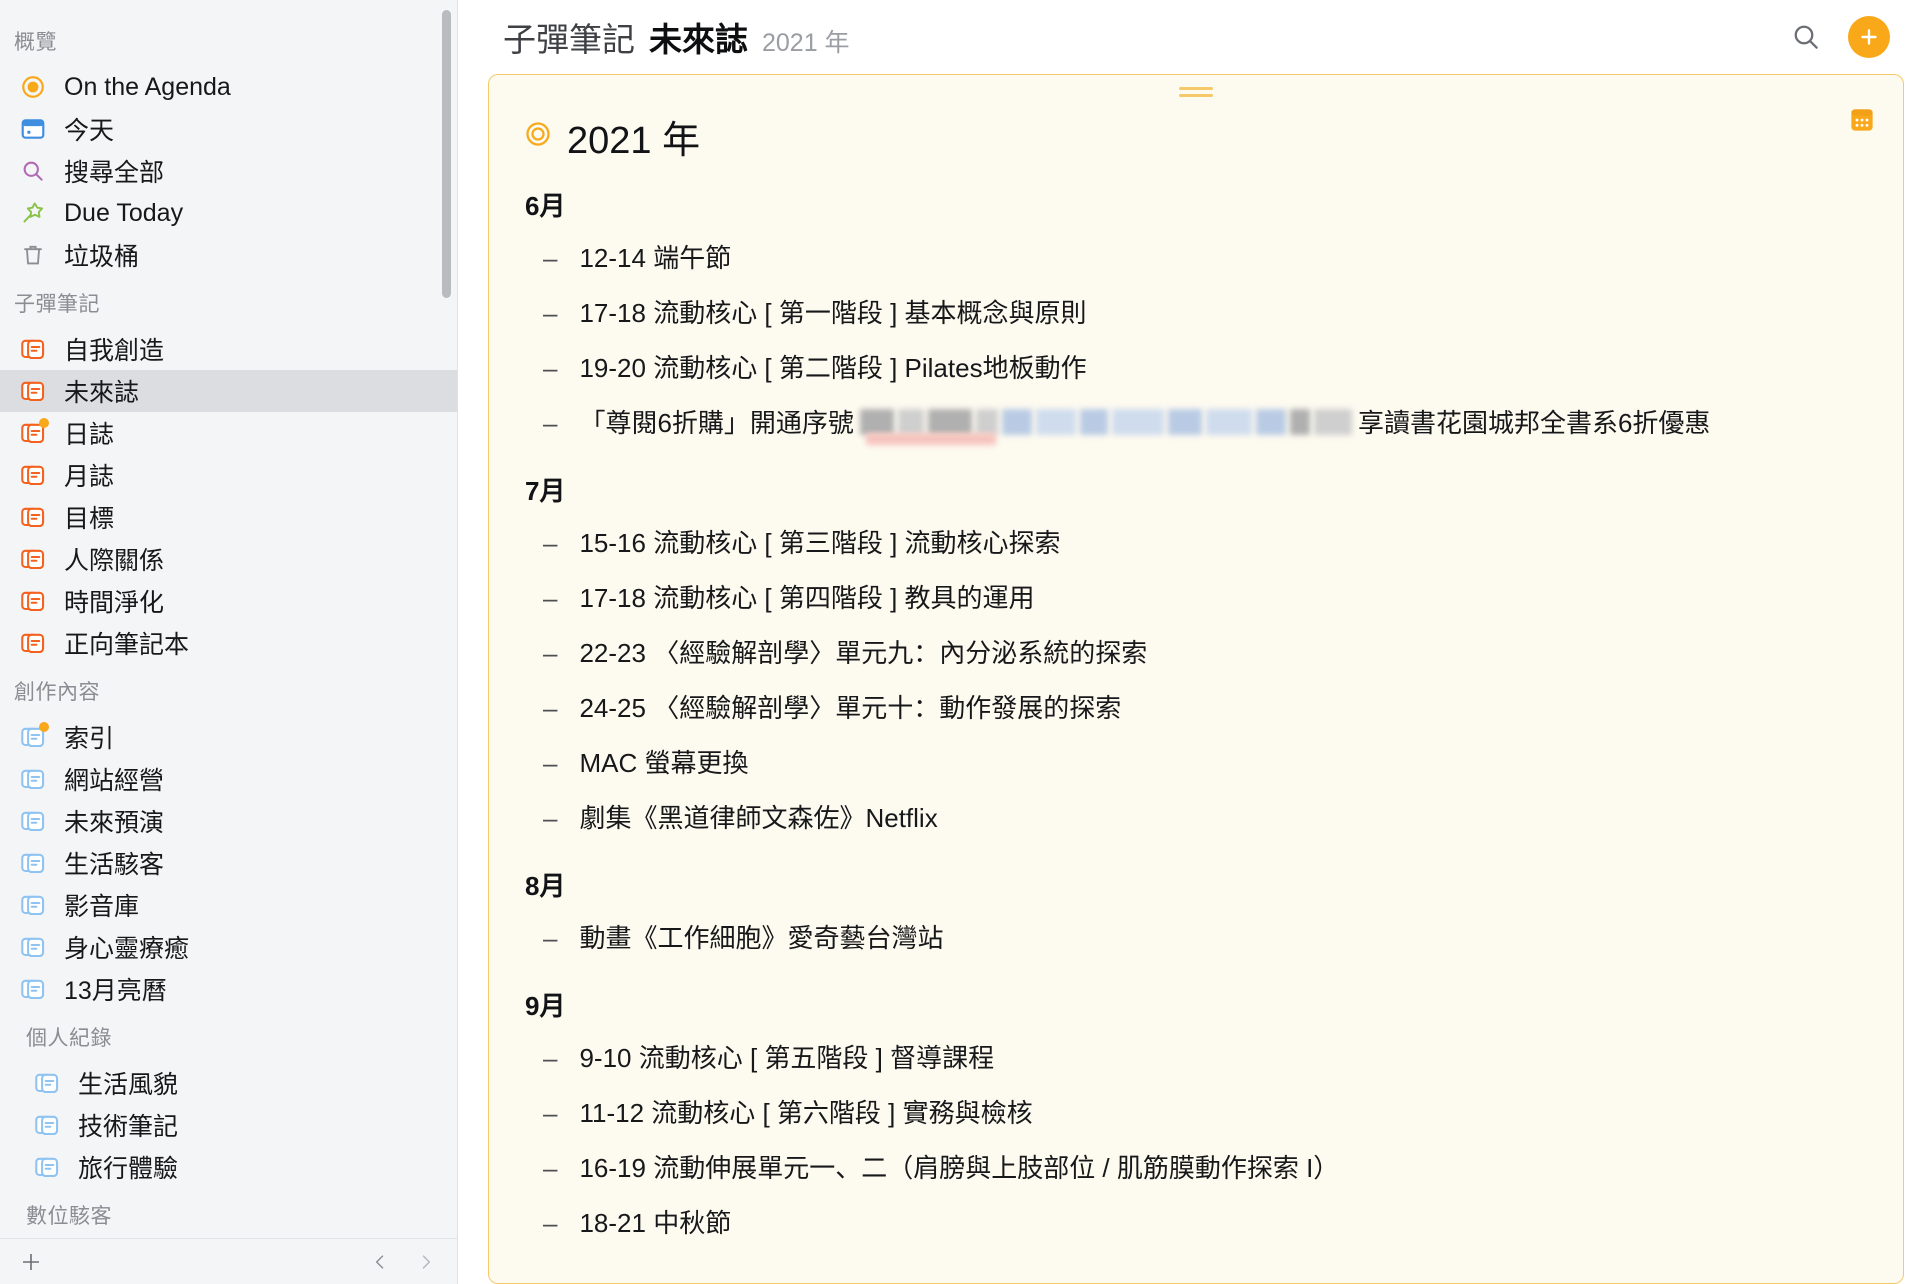 This screenshot has width=1920, height=1284. I want to click on breadcrumb-collection: 子彈筆記, so click(569, 37).